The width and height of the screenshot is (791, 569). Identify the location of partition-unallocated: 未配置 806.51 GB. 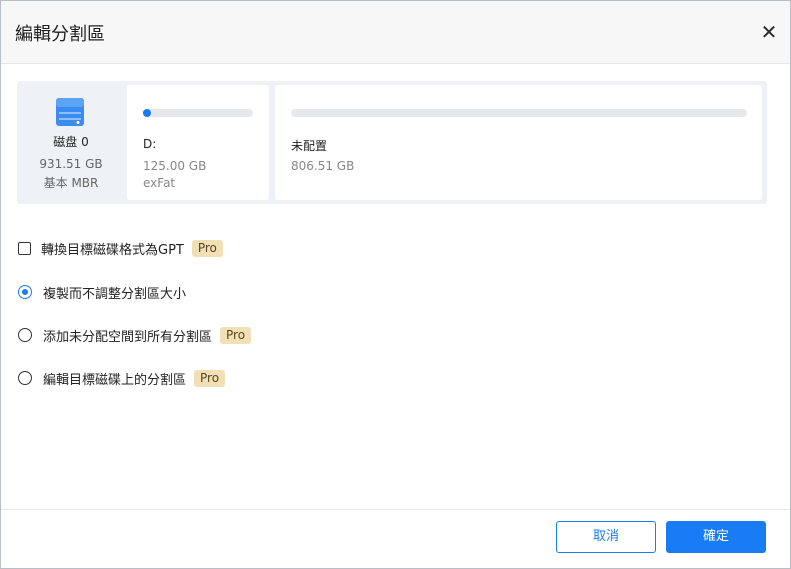
(518, 142).